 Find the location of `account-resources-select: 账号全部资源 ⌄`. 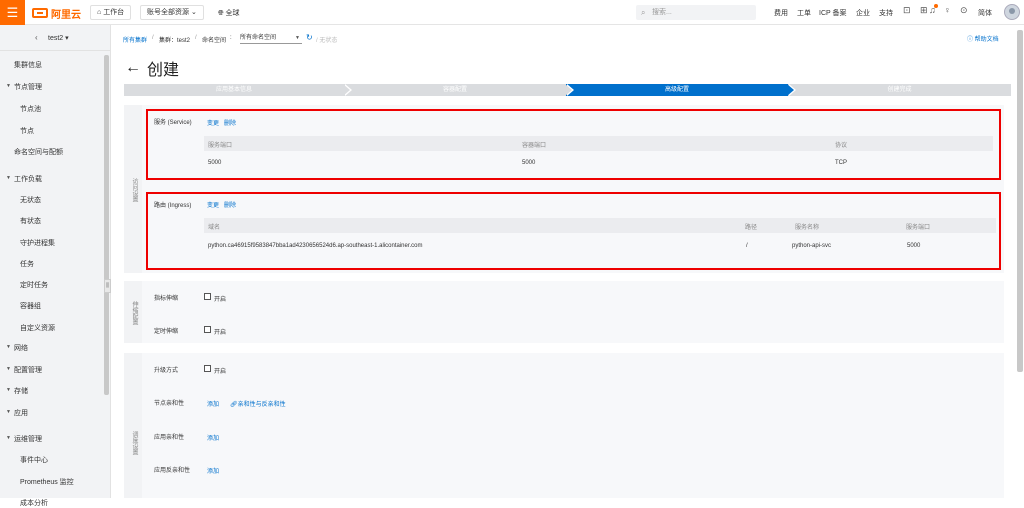

account-resources-select: 账号全部资源 ⌄ is located at coordinates (172, 12).